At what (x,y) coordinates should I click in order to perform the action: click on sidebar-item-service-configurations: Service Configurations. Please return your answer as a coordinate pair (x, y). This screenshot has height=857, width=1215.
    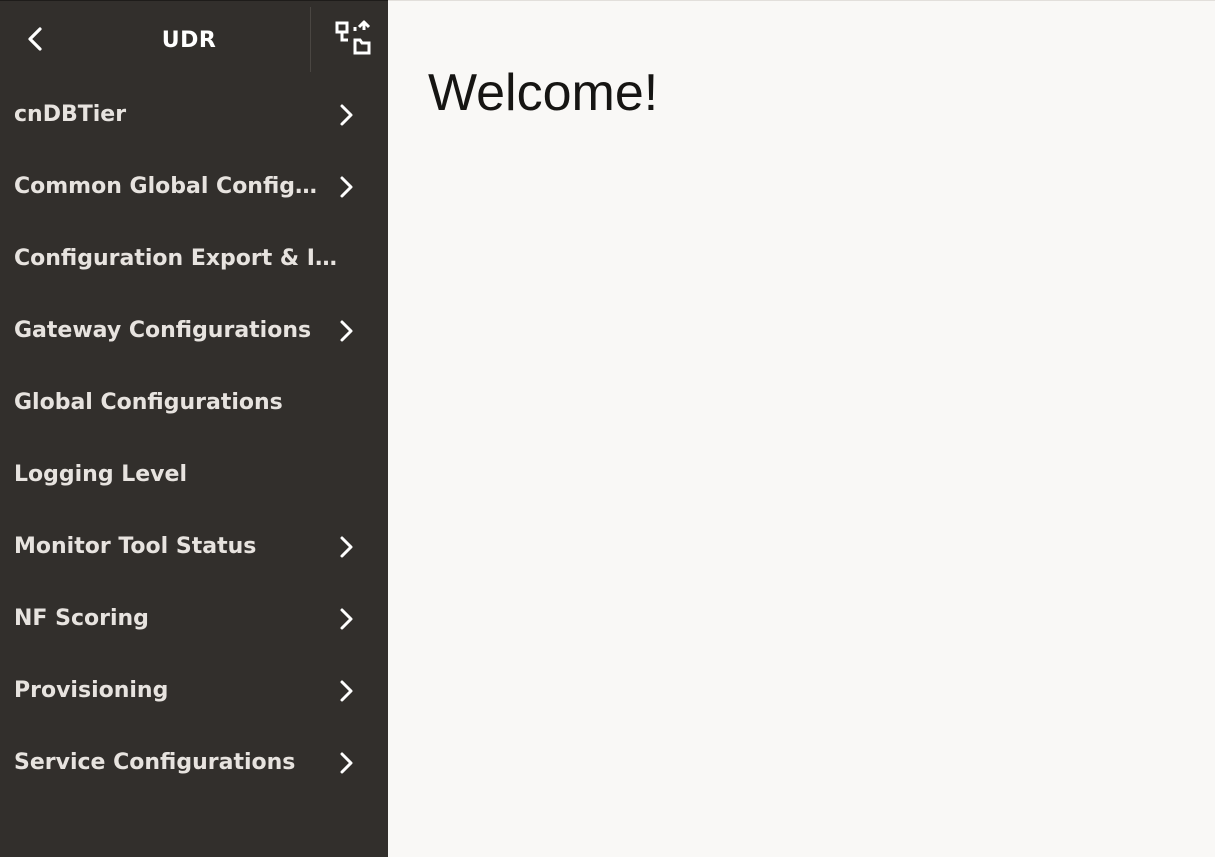
    Looking at the image, I should click on (194, 763).